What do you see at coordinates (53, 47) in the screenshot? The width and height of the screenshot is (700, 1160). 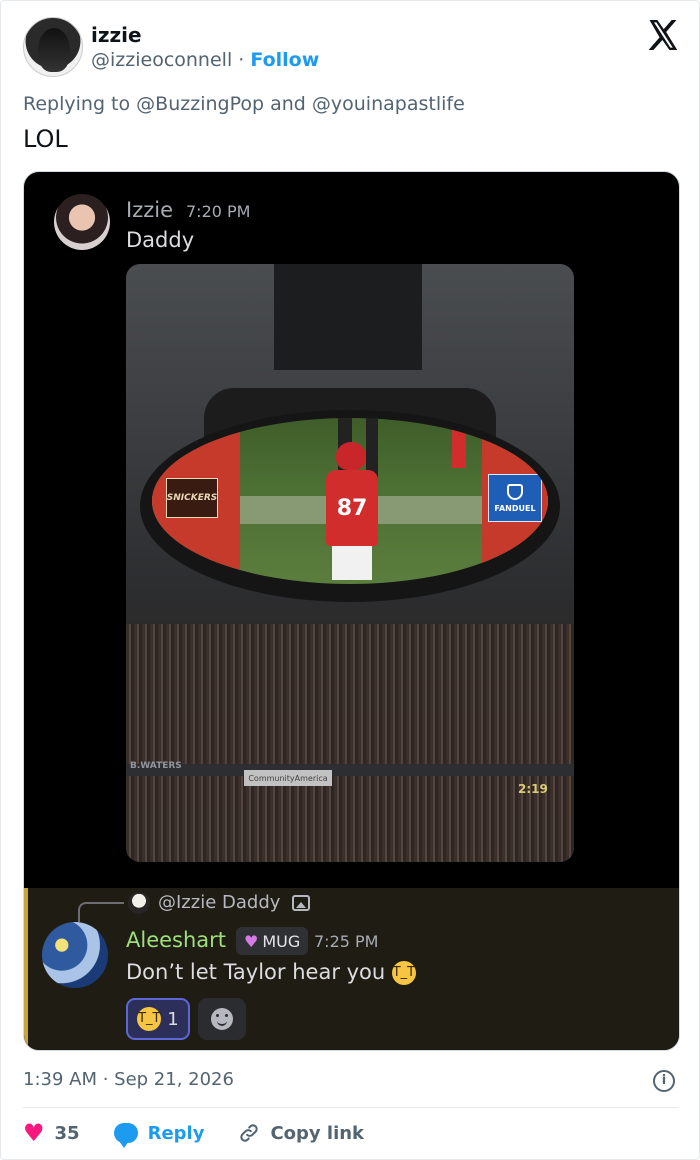 I see `author-avatar` at bounding box center [53, 47].